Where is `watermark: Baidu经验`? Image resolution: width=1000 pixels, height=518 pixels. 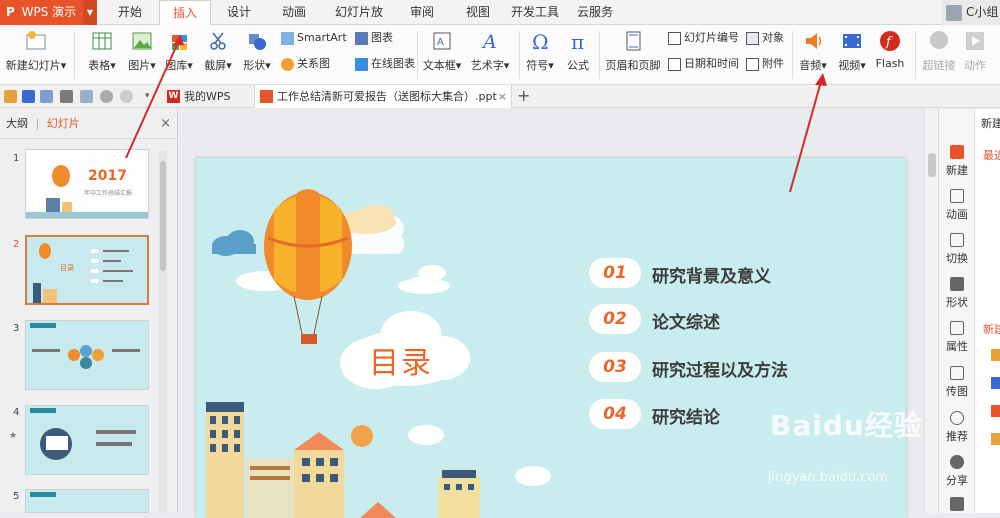 watermark: Baidu经验 is located at coordinates (846, 425).